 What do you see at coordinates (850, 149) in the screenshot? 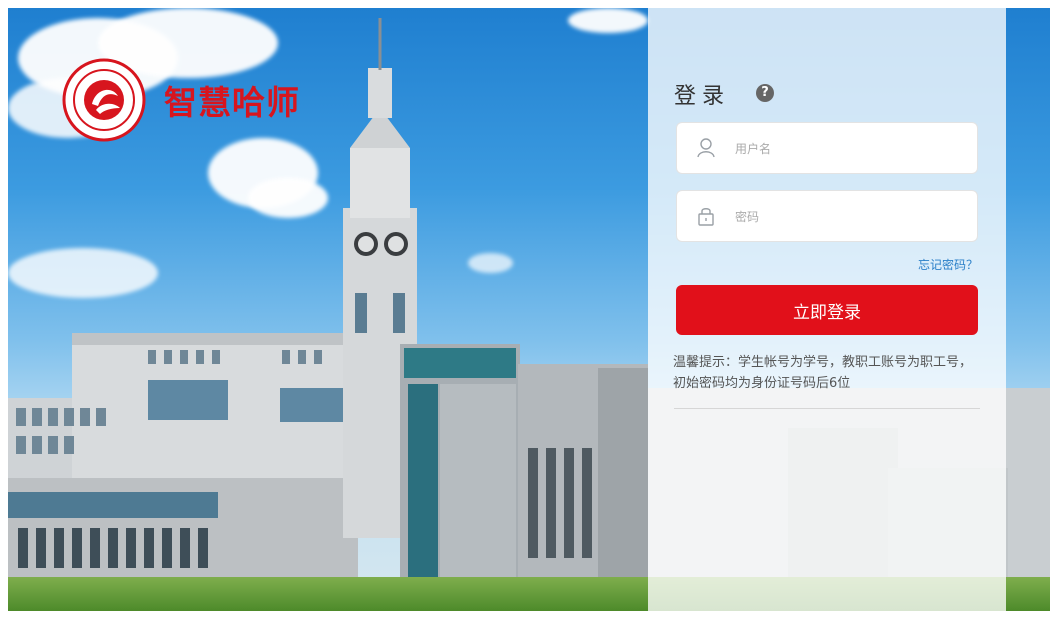
I see `username-input` at bounding box center [850, 149].